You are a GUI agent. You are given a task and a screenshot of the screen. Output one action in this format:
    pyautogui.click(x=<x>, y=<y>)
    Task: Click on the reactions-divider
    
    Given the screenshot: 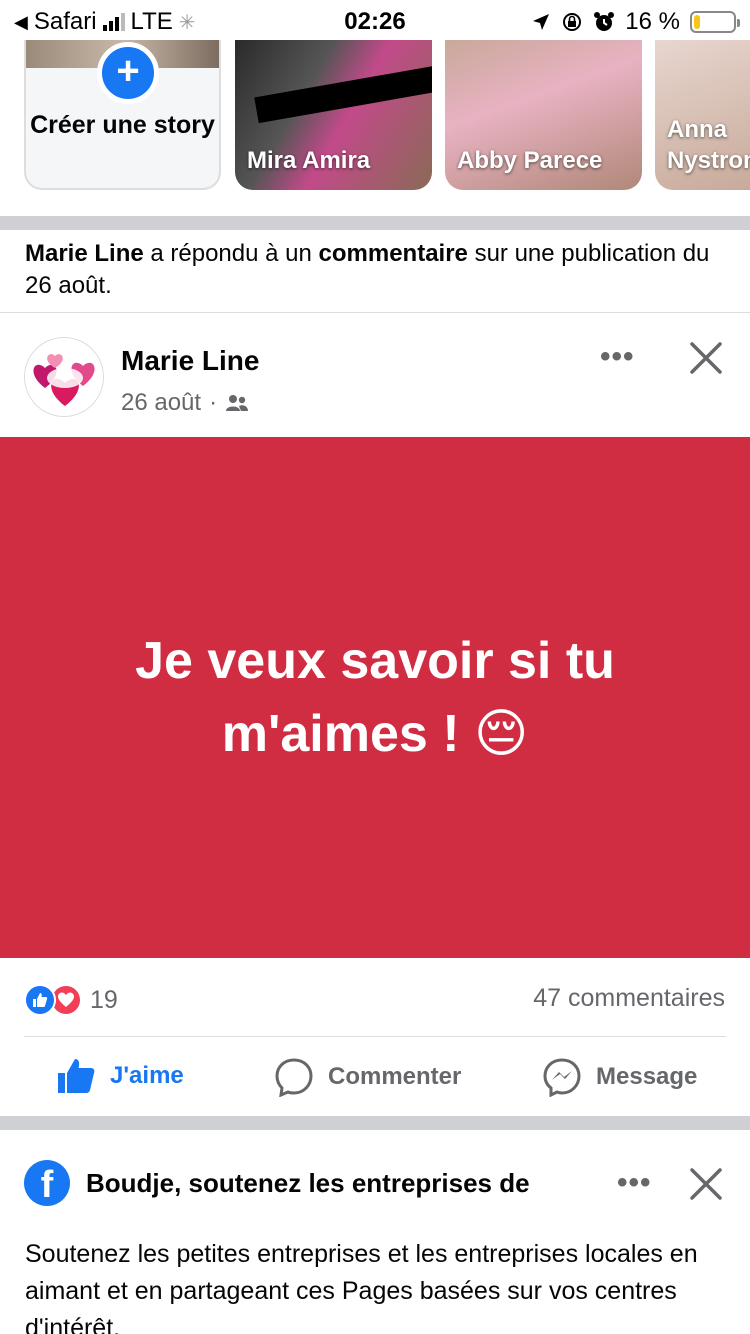 What is the action you would take?
    pyautogui.click(x=375, y=1036)
    